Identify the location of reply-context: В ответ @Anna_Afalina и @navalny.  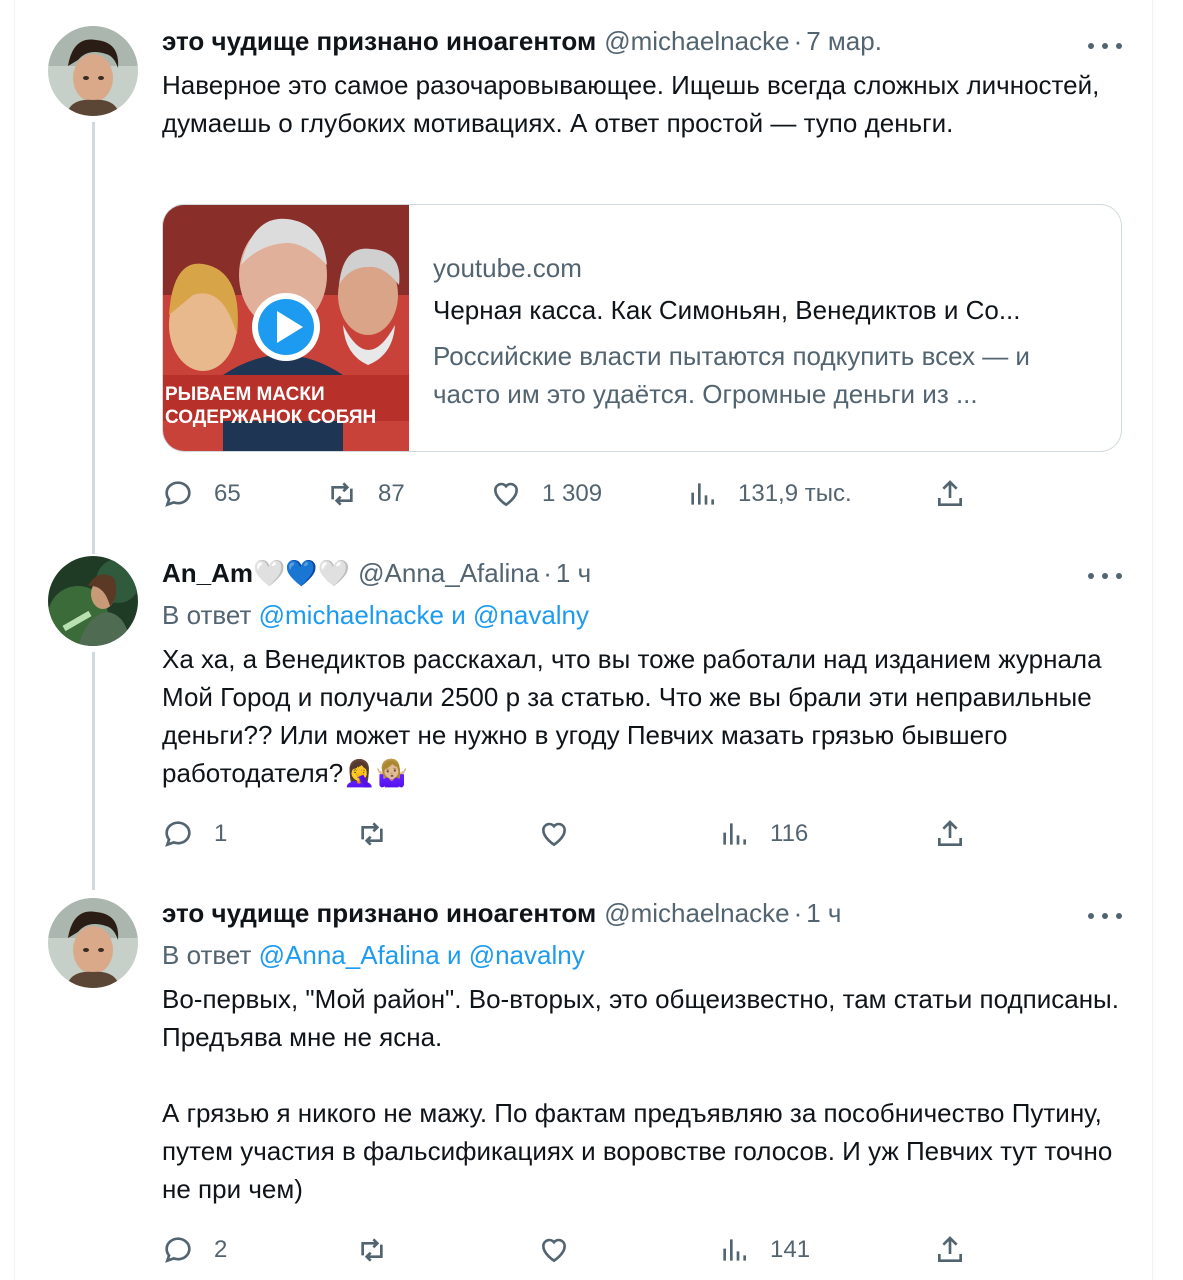
(373, 955).